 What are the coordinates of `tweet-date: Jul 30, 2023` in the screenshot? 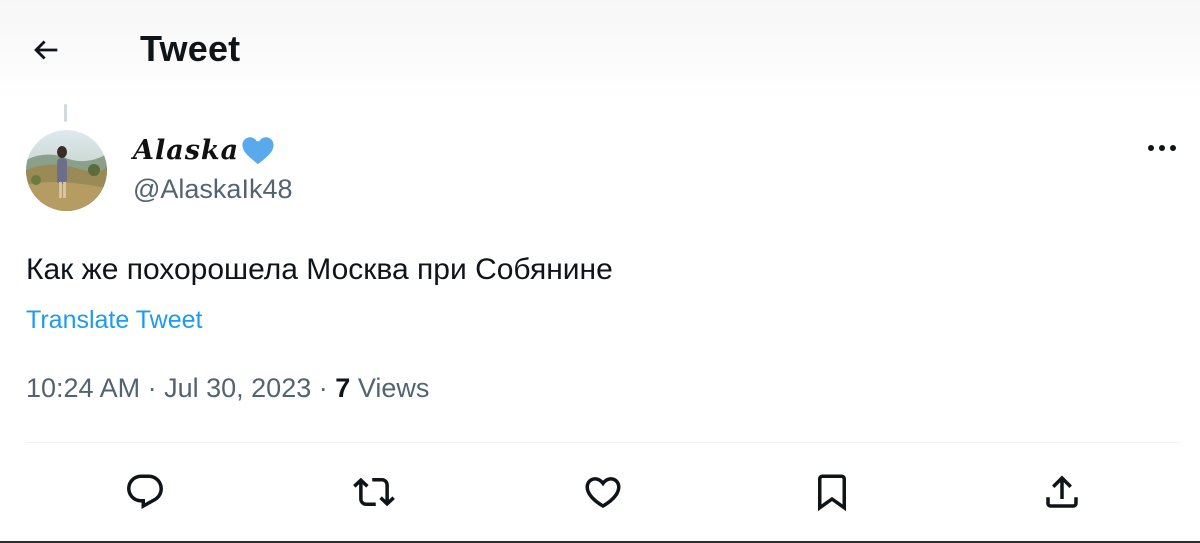 It's located at (237, 388).